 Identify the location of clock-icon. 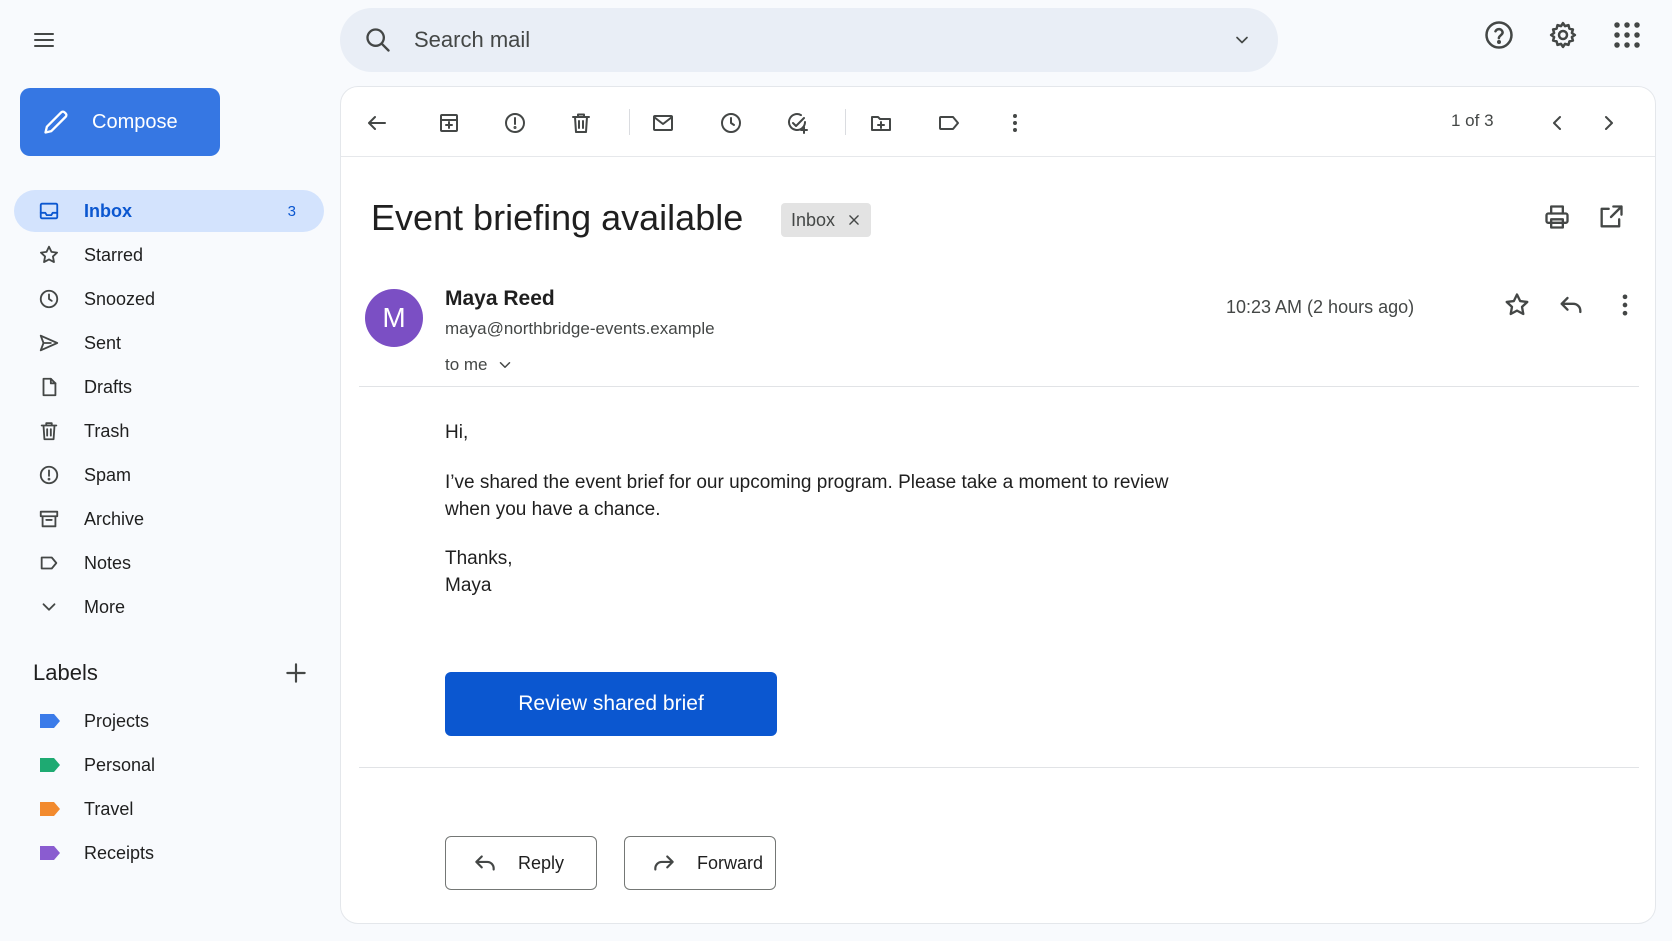
(50, 299).